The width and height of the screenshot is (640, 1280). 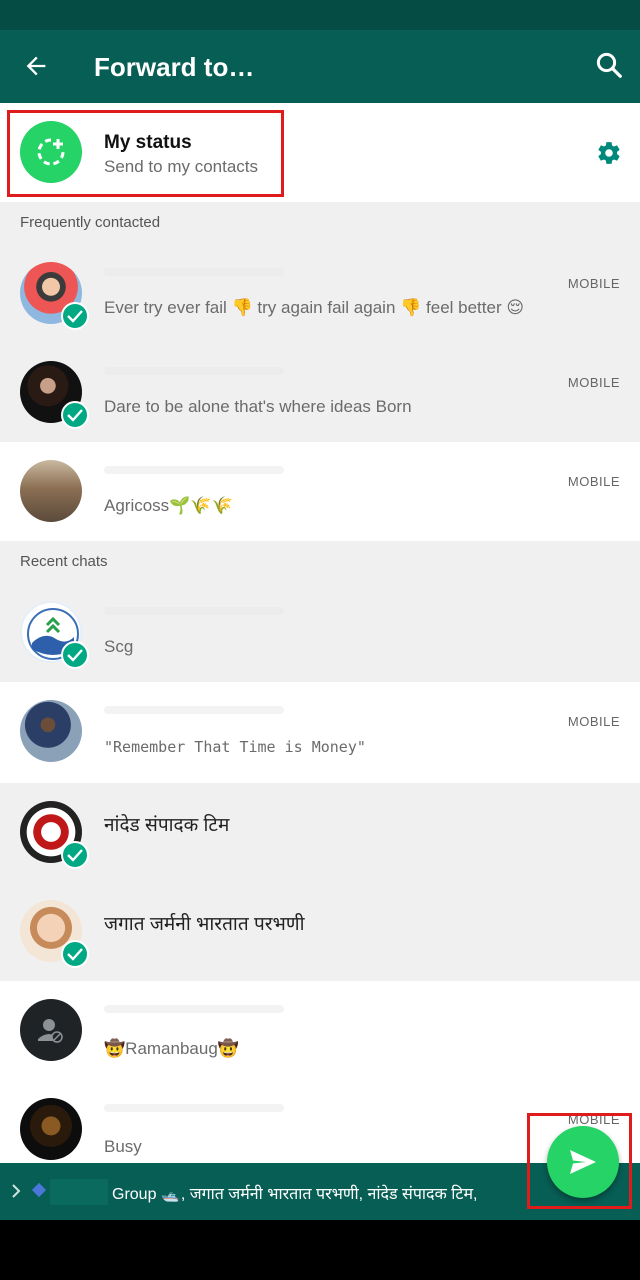 I want to click on chat-row: Scg, so click(x=320, y=632).